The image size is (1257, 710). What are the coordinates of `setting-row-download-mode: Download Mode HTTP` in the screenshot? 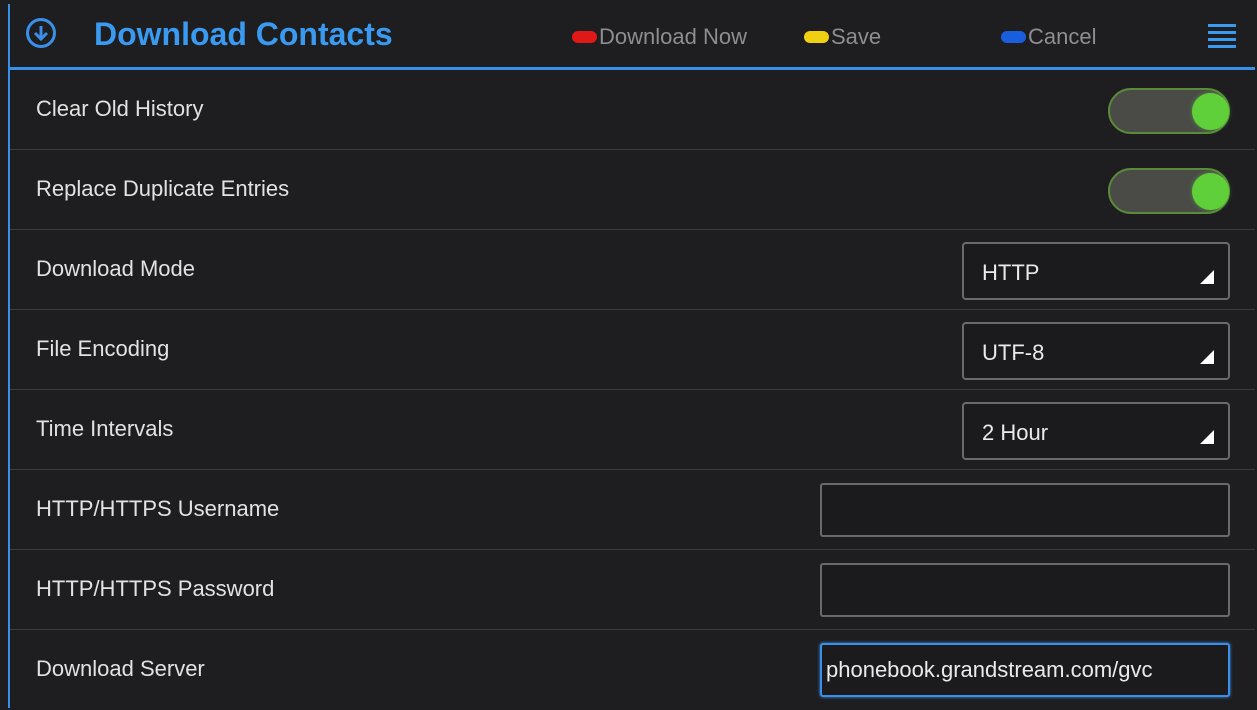 It's located at (632, 270).